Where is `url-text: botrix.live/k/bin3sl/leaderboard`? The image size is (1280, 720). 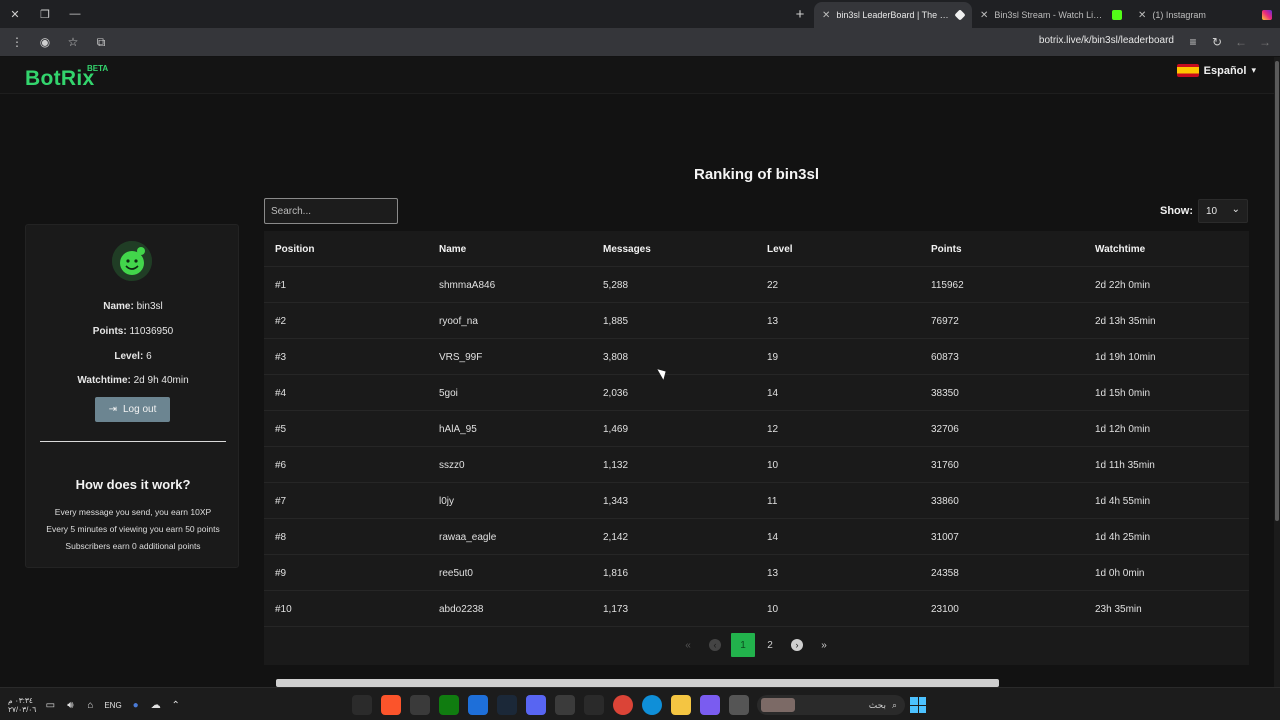 url-text: botrix.live/k/bin3sl/leaderboard is located at coordinates (1106, 40).